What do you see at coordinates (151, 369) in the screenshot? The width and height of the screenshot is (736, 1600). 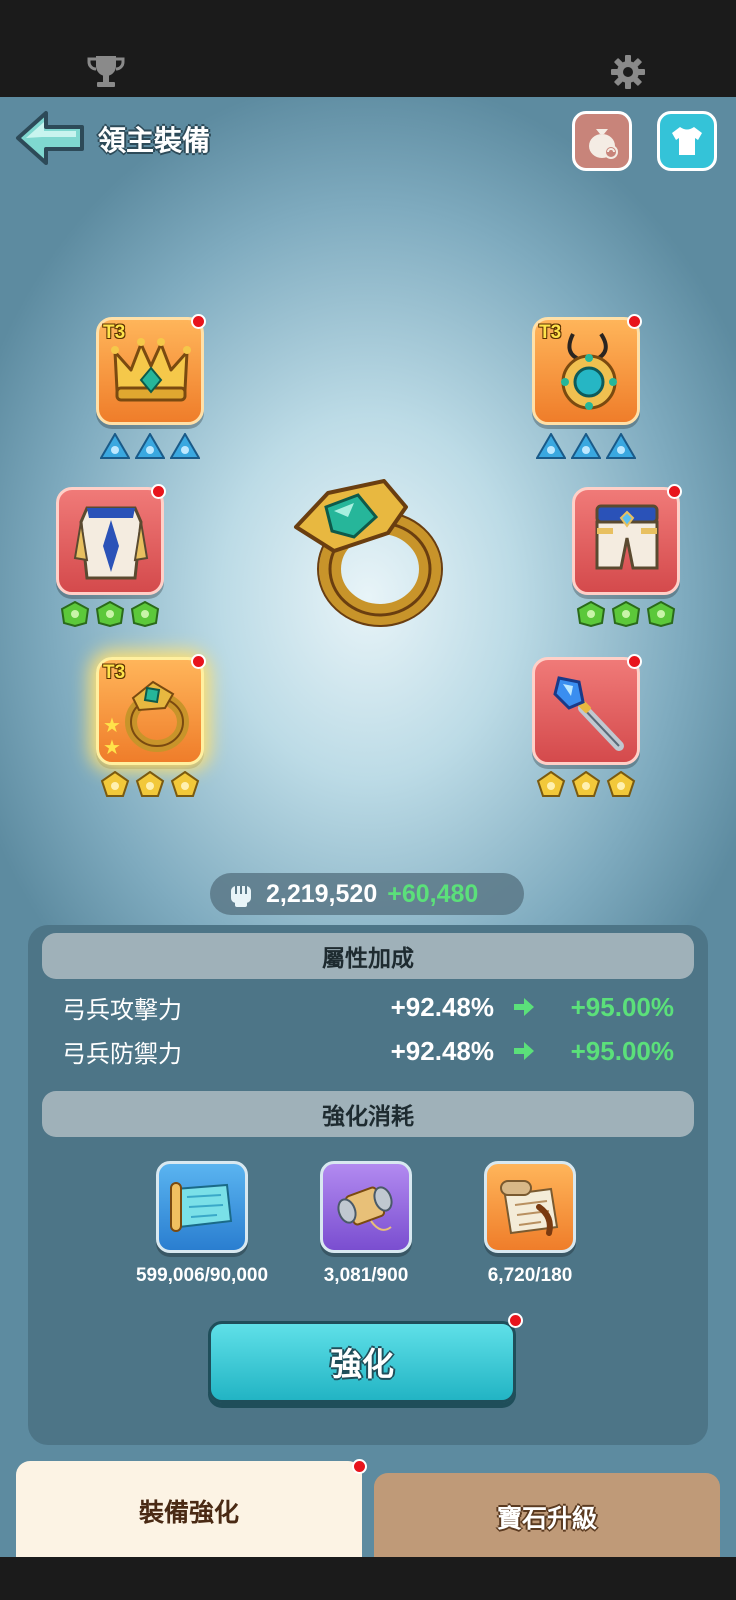 I see `crown-slot: T3` at bounding box center [151, 369].